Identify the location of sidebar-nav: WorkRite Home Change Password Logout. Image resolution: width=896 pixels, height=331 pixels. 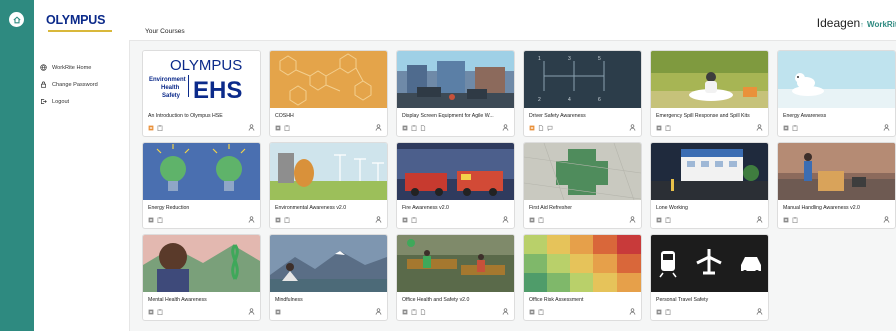
(69, 84).